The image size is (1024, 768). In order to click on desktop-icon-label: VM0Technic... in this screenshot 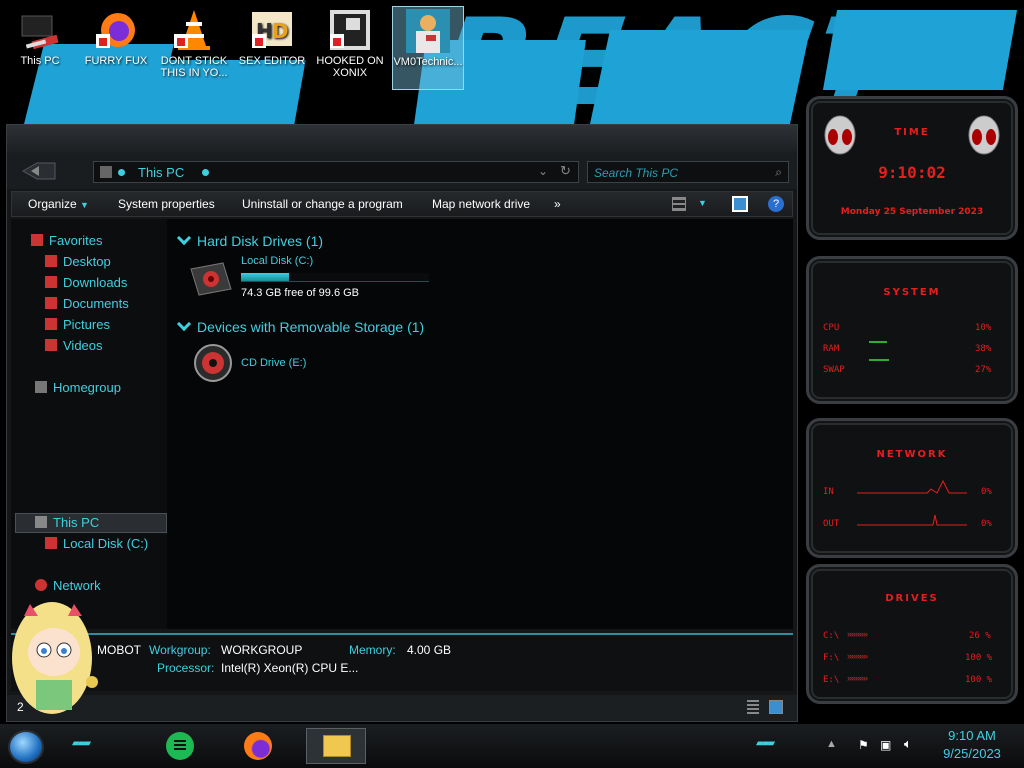, I will do `click(428, 62)`.